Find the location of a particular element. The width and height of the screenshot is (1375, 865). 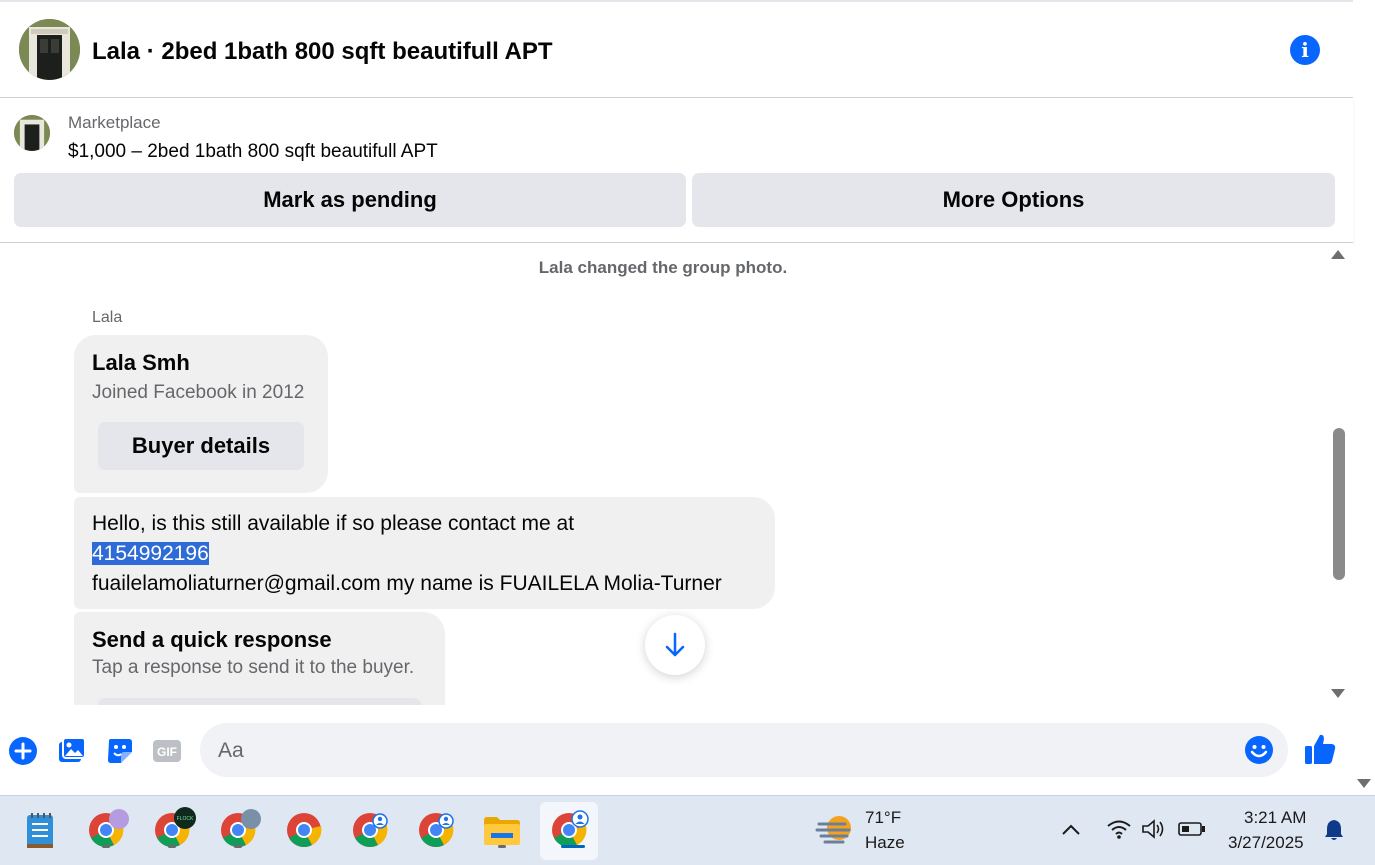

system-message: Lala changed the group photo. is located at coordinates (663, 267).